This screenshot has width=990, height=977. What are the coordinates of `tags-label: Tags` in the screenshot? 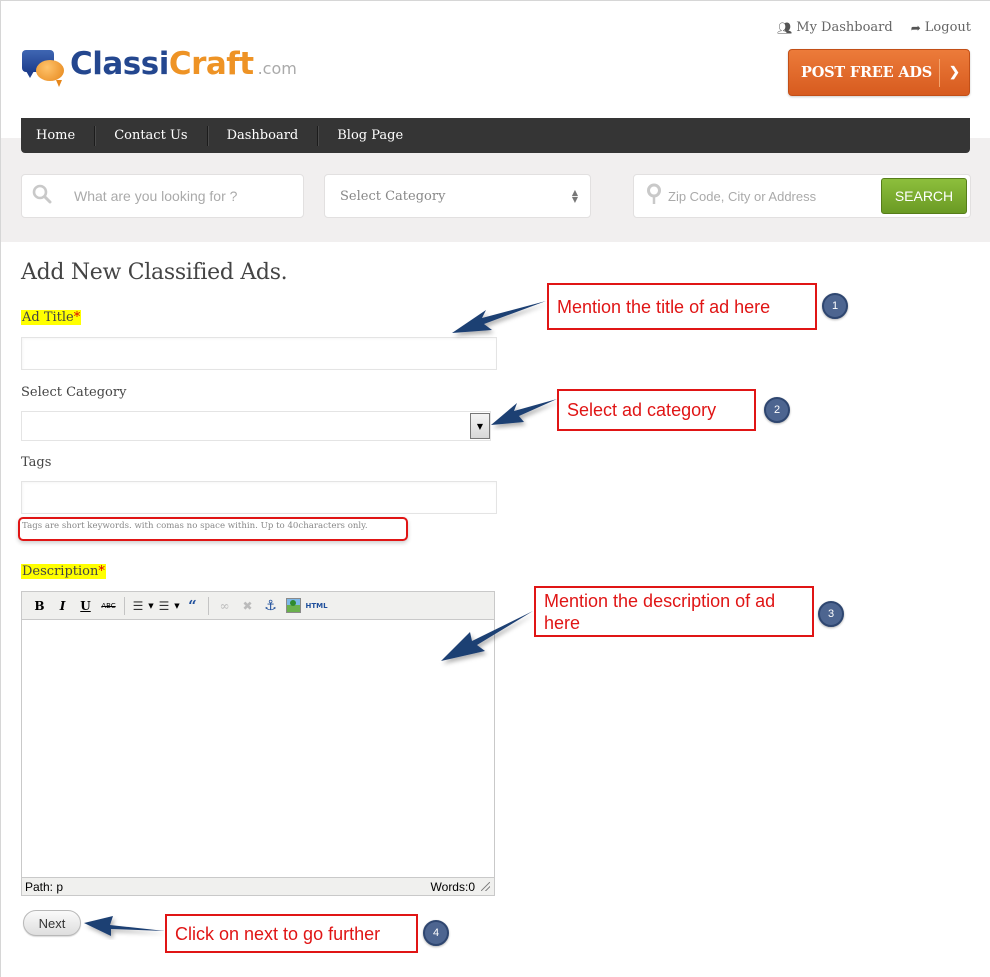 It's located at (36, 462).